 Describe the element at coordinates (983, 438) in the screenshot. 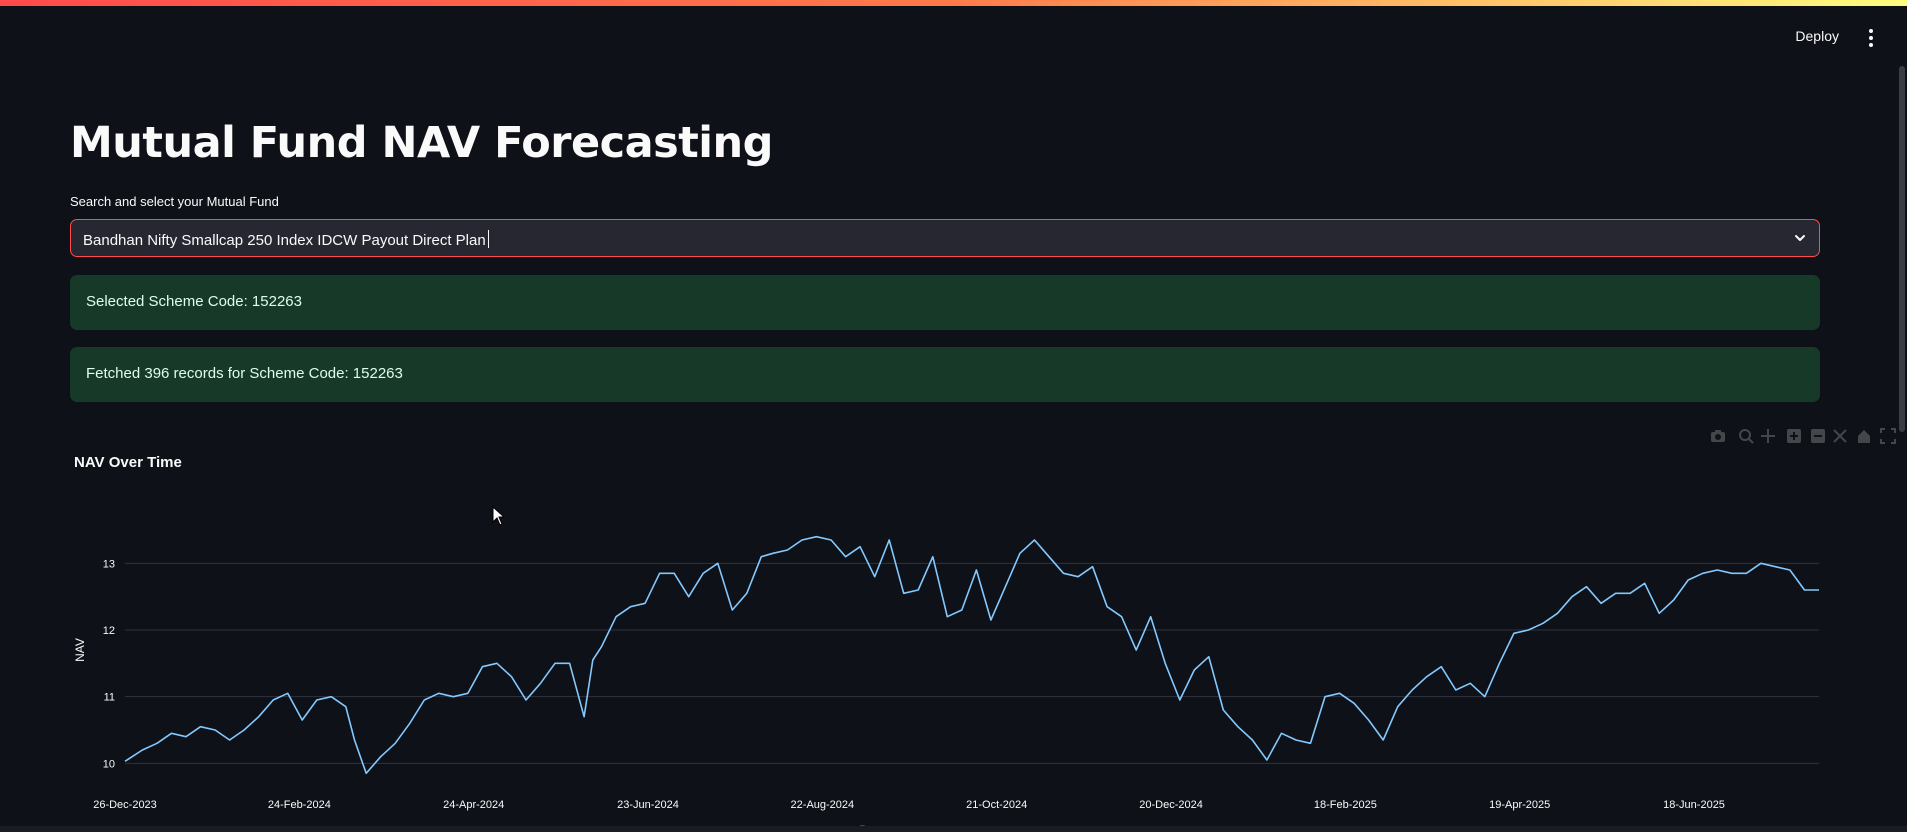

I see `chart-modebar` at that location.